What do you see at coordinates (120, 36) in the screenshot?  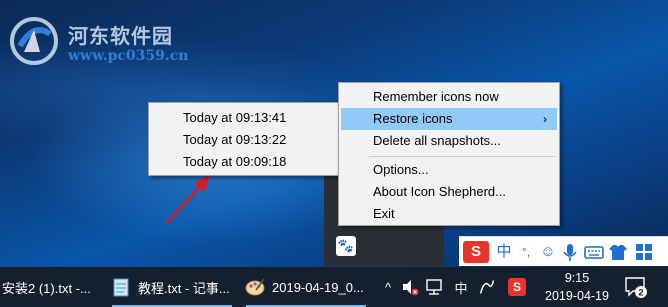 I see `watermark-title: 河东软件园` at bounding box center [120, 36].